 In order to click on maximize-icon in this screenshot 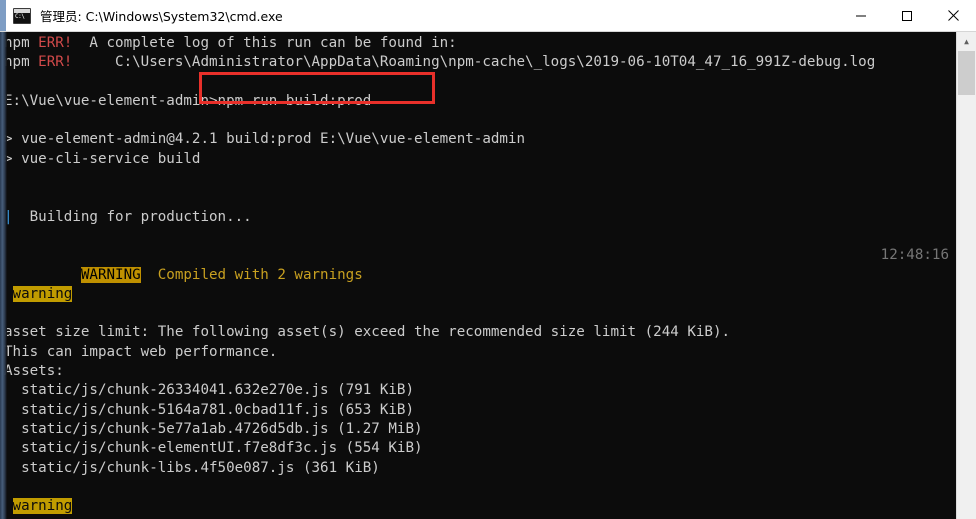, I will do `click(907, 15)`.